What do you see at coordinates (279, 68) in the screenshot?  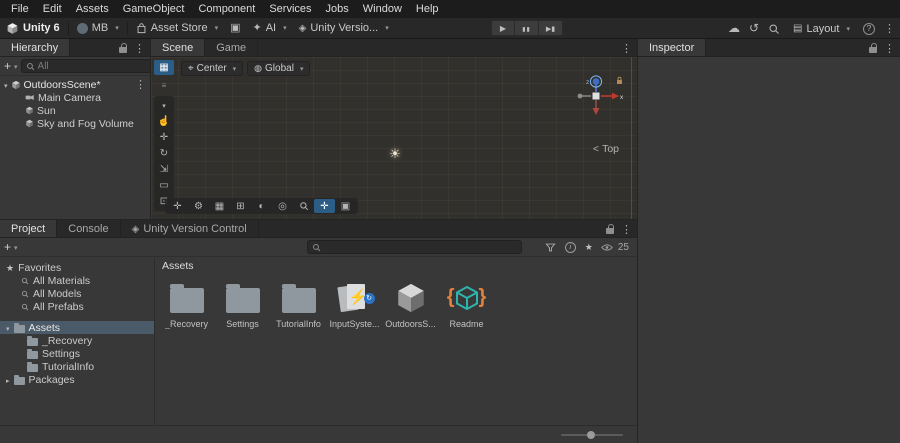 I see `space-dropdown: Global` at bounding box center [279, 68].